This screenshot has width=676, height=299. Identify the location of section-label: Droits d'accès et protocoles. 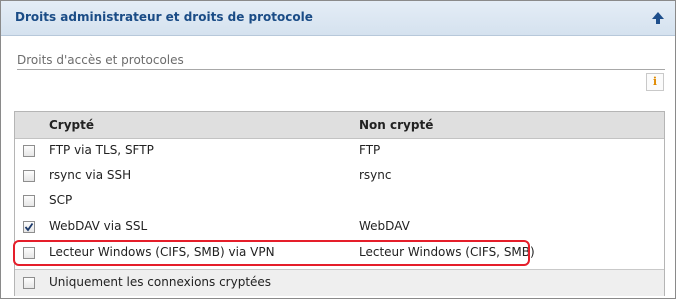
(100, 60).